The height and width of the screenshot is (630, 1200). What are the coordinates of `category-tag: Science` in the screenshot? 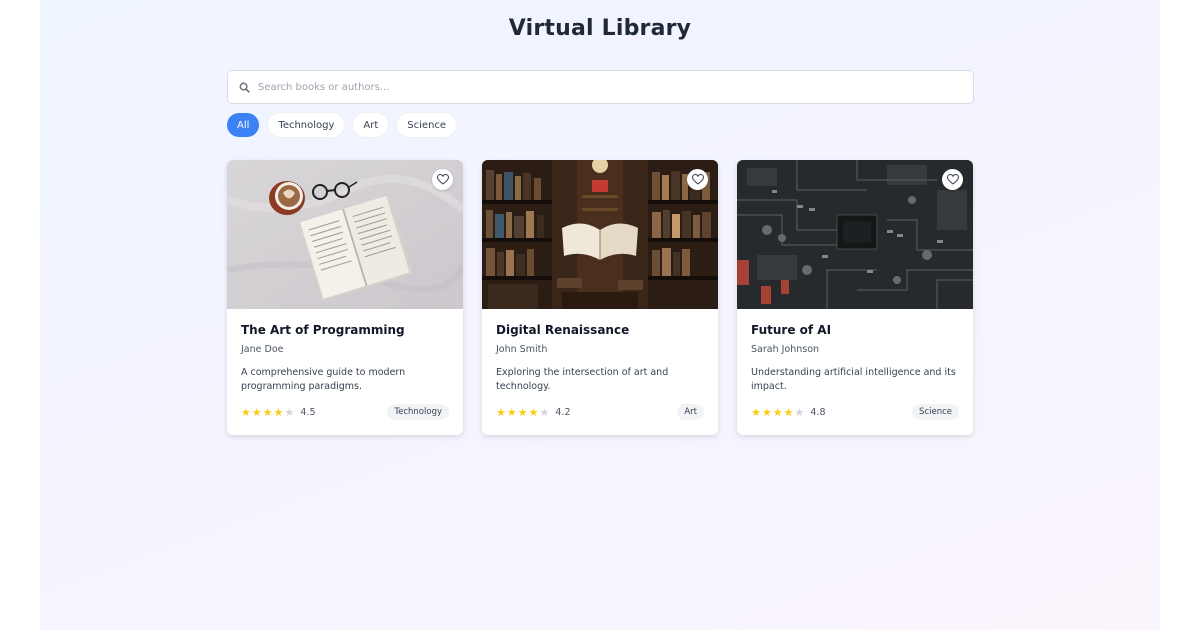 It's located at (935, 412).